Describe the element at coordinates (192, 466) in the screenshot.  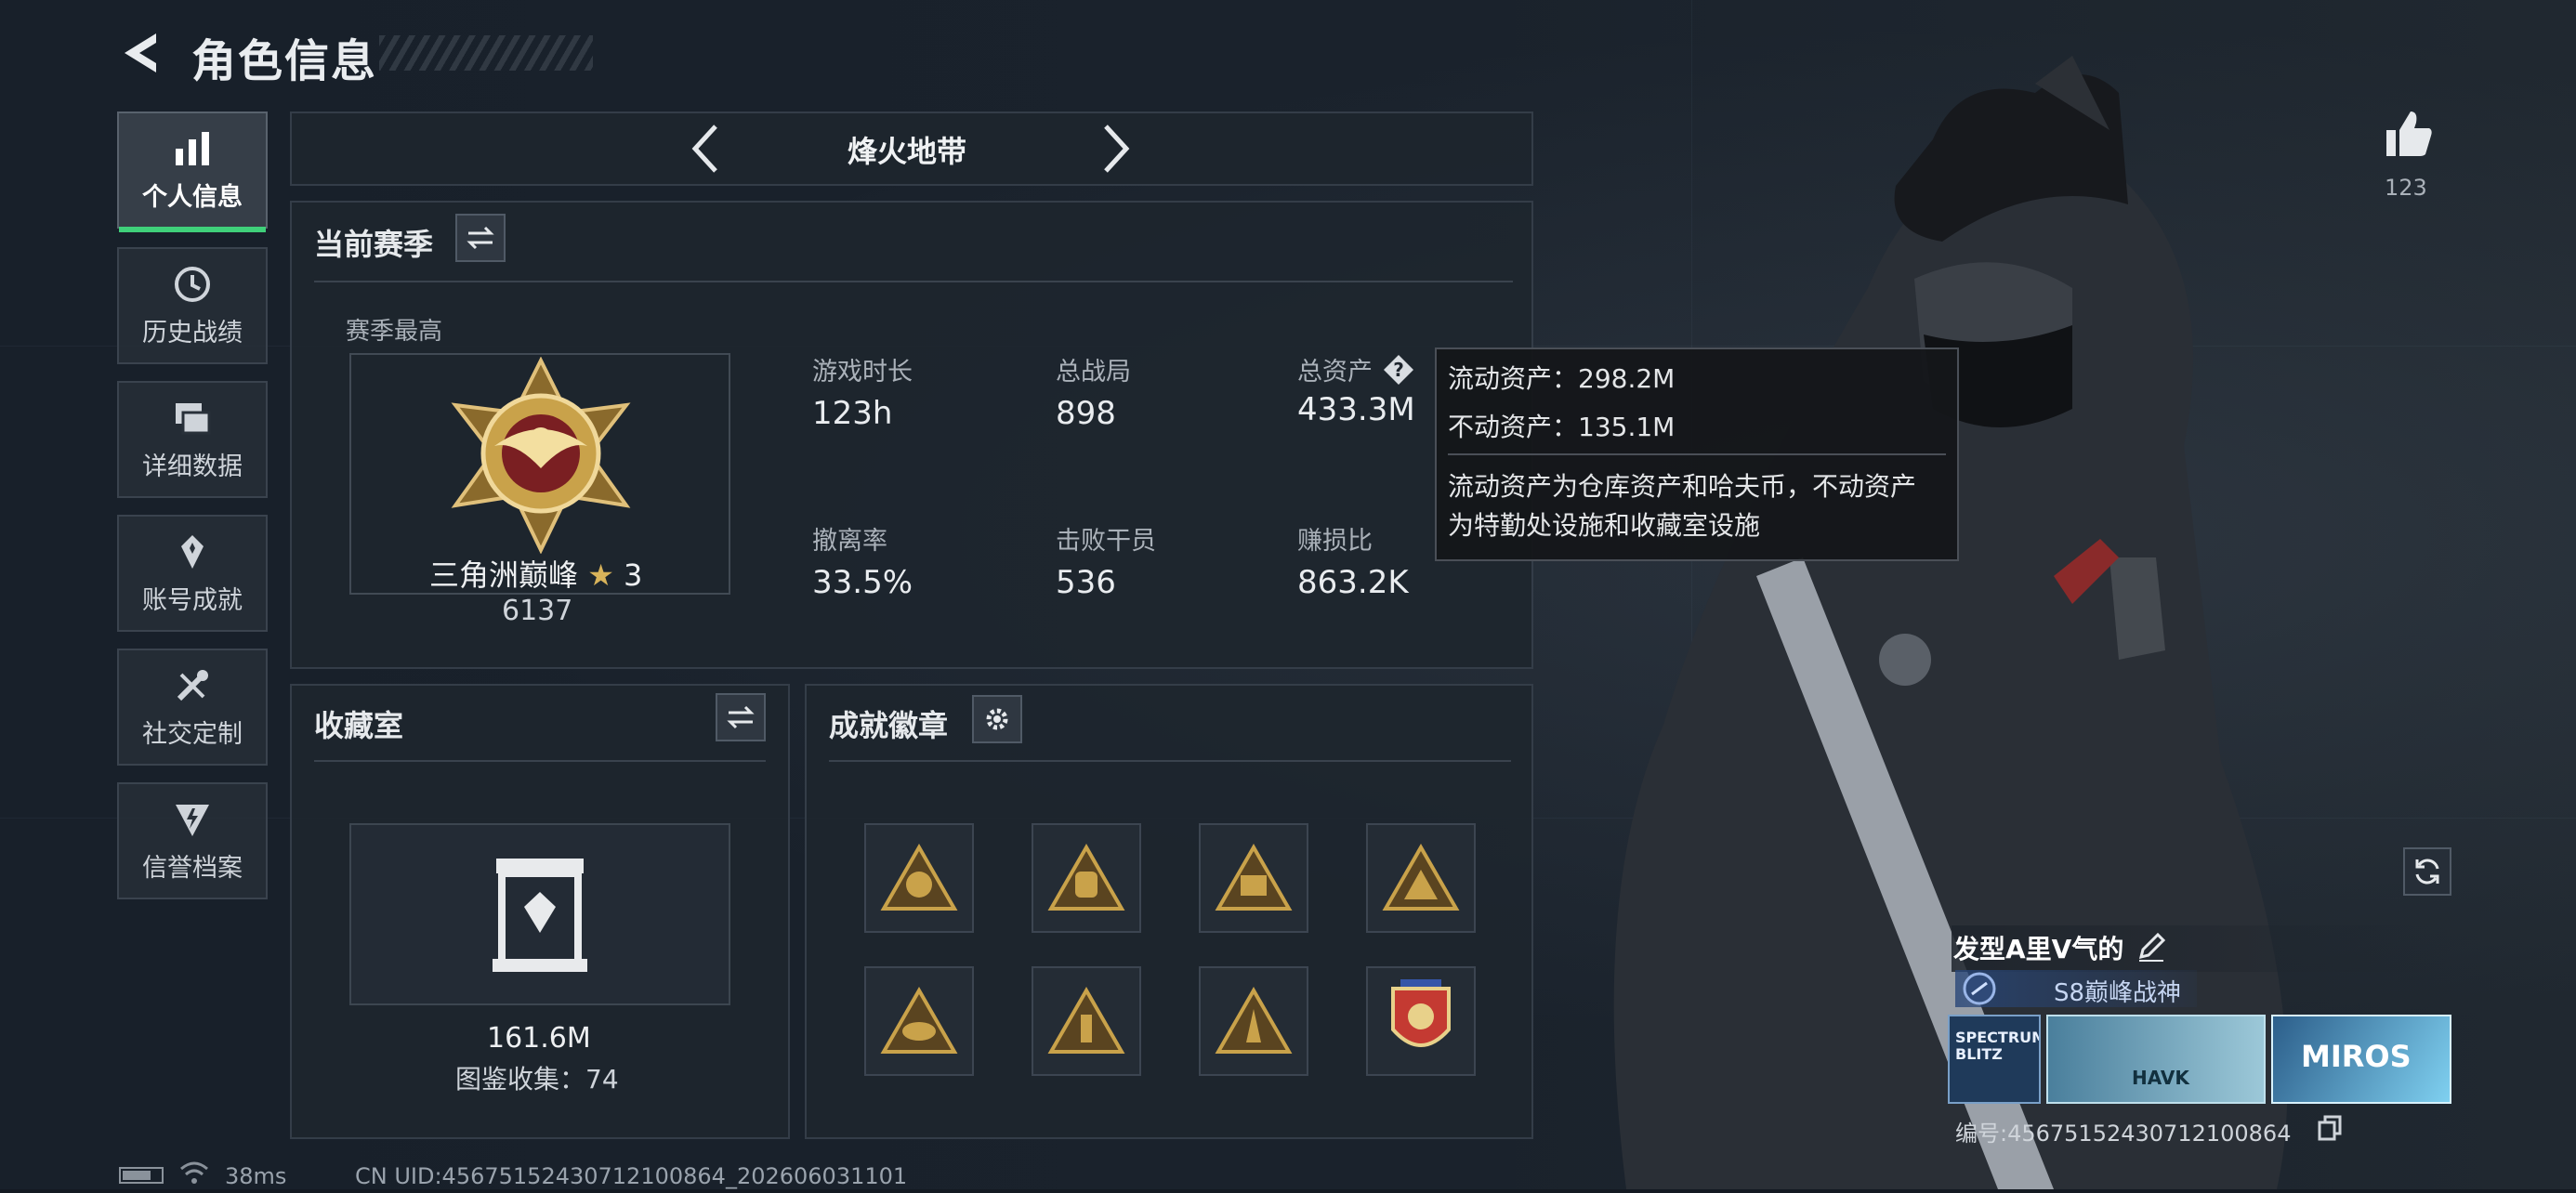
I see `sidebar-item-label: 详细数据` at that location.